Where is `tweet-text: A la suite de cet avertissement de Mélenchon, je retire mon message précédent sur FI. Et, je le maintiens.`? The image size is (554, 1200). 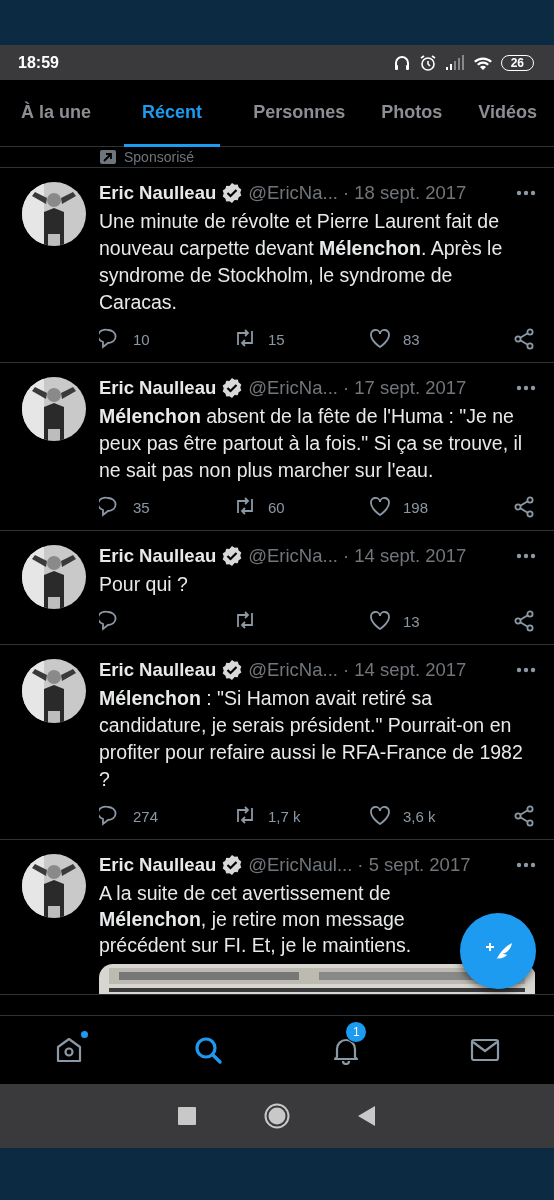
tweet-text: A la suite de cet avertissement de Mélenchon, je retire mon message précédent sur FI. Et, je le maintiens. is located at coordinates (256, 919).